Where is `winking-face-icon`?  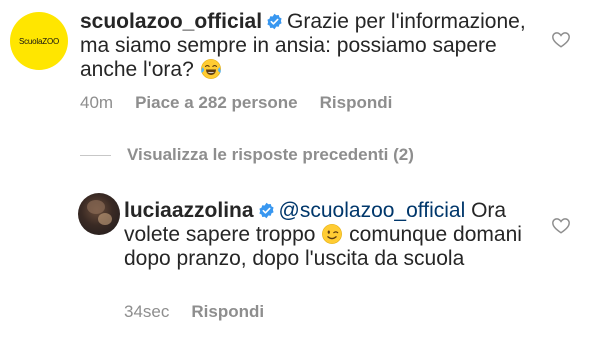
winking-face-icon is located at coordinates (332, 234).